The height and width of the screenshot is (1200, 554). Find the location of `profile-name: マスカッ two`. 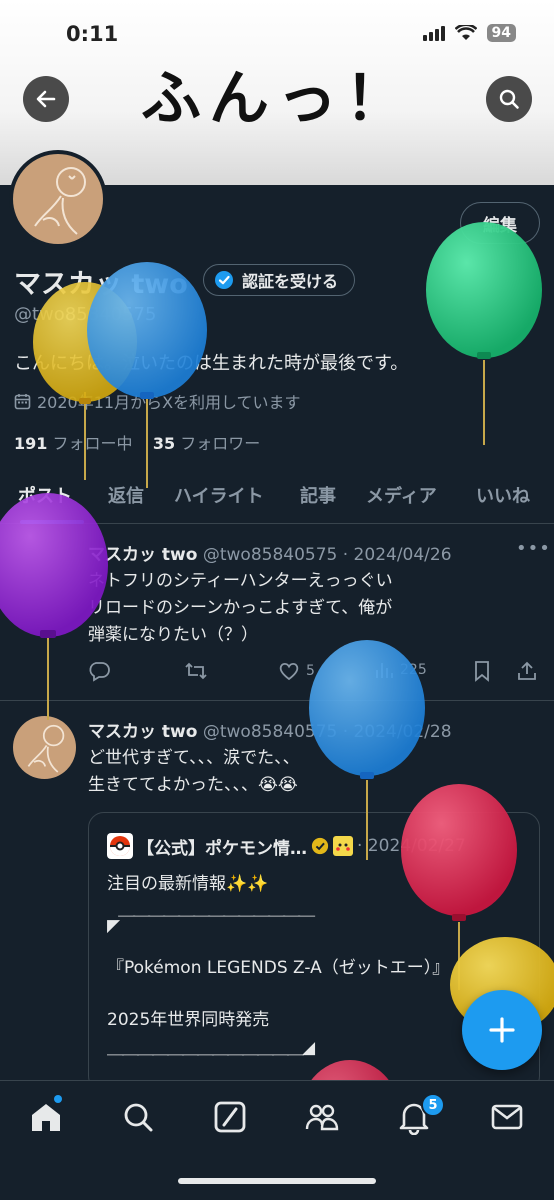

profile-name: マスカッ two is located at coordinates (101, 284).